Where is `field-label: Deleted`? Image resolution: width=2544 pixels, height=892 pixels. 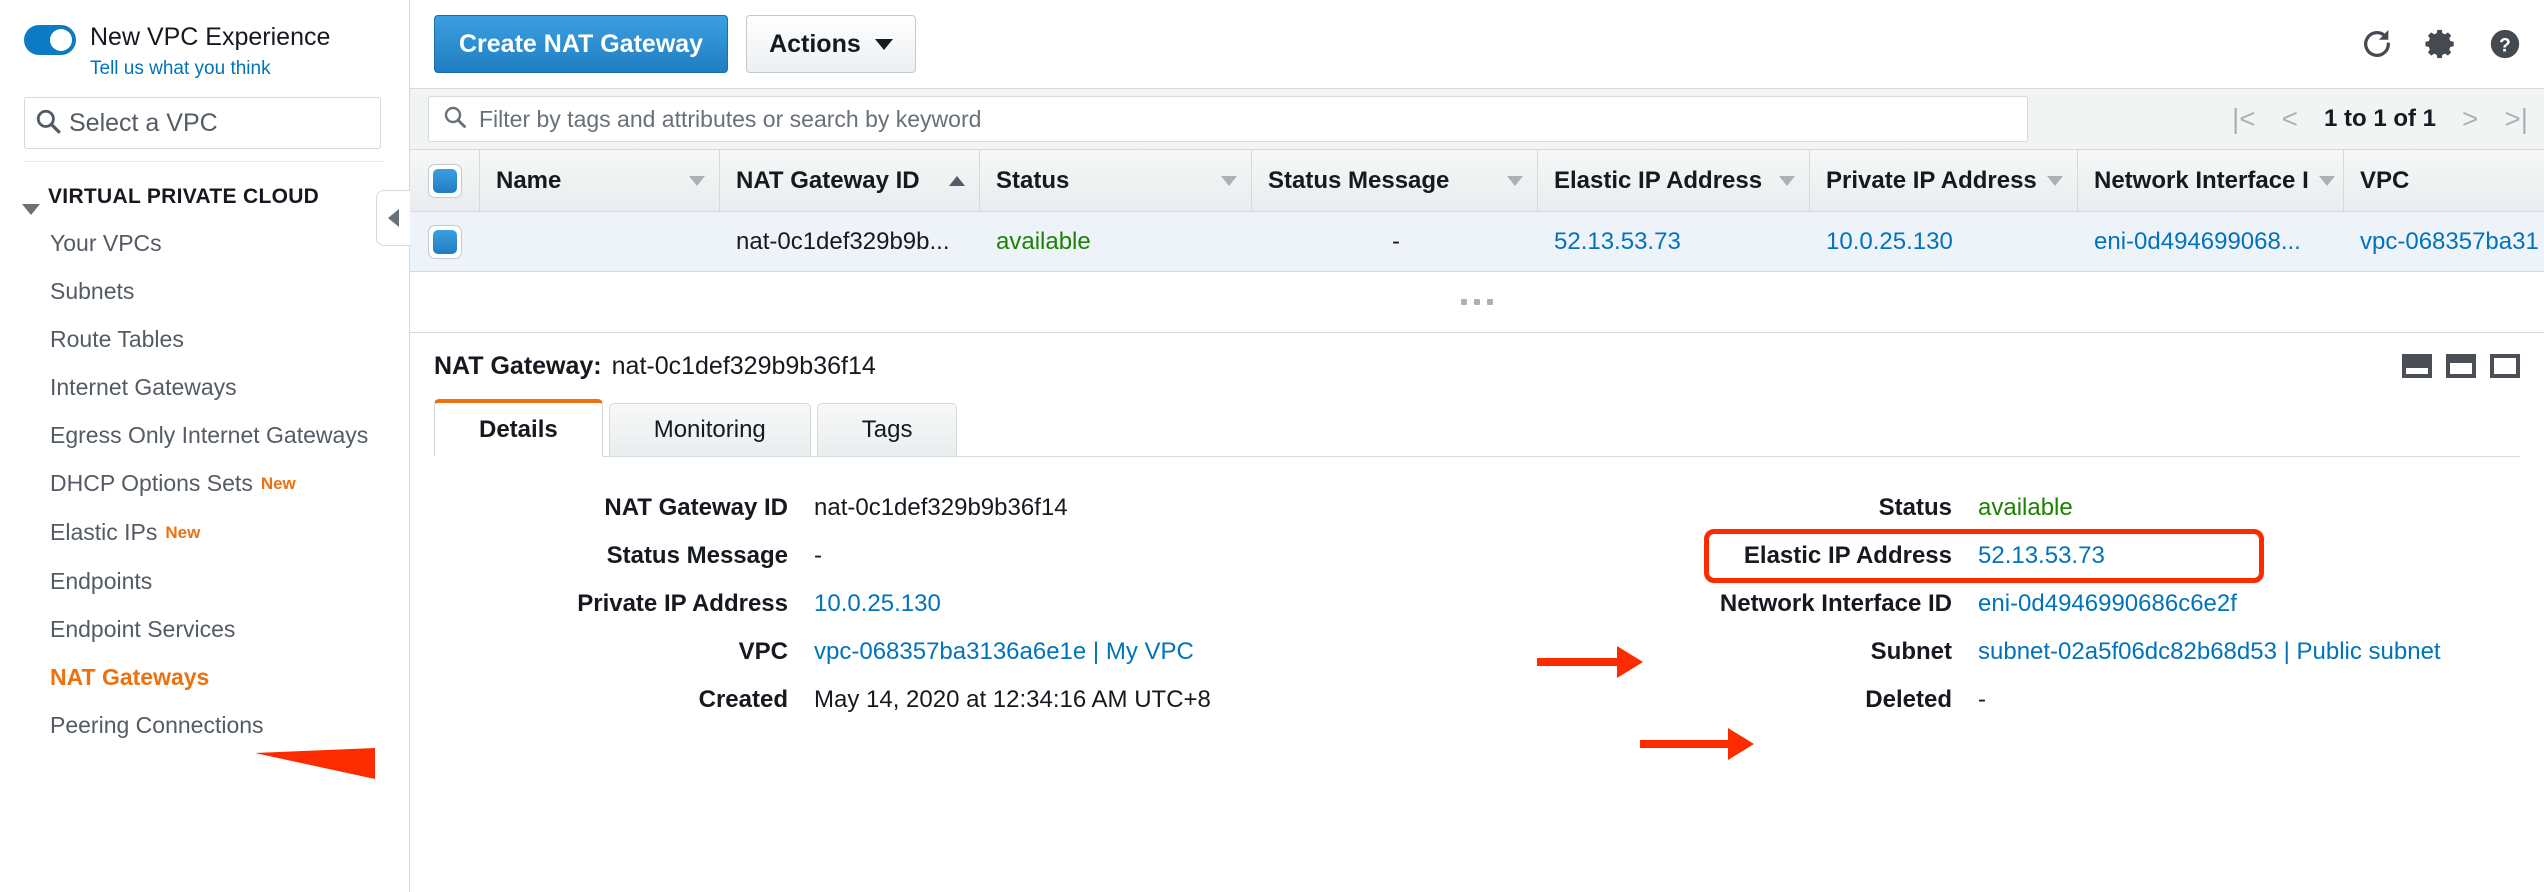
field-label: Deleted is located at coordinates (1908, 699).